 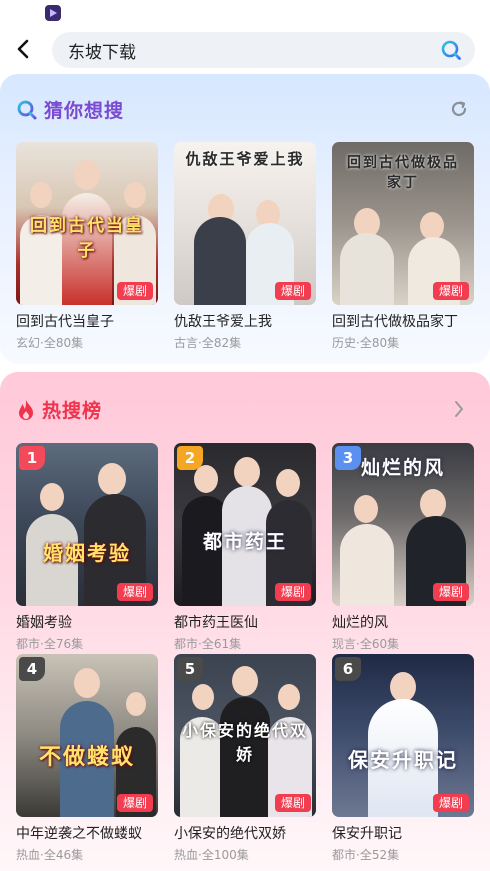 What do you see at coordinates (32, 669) in the screenshot?
I see `rank-badge: 4` at bounding box center [32, 669].